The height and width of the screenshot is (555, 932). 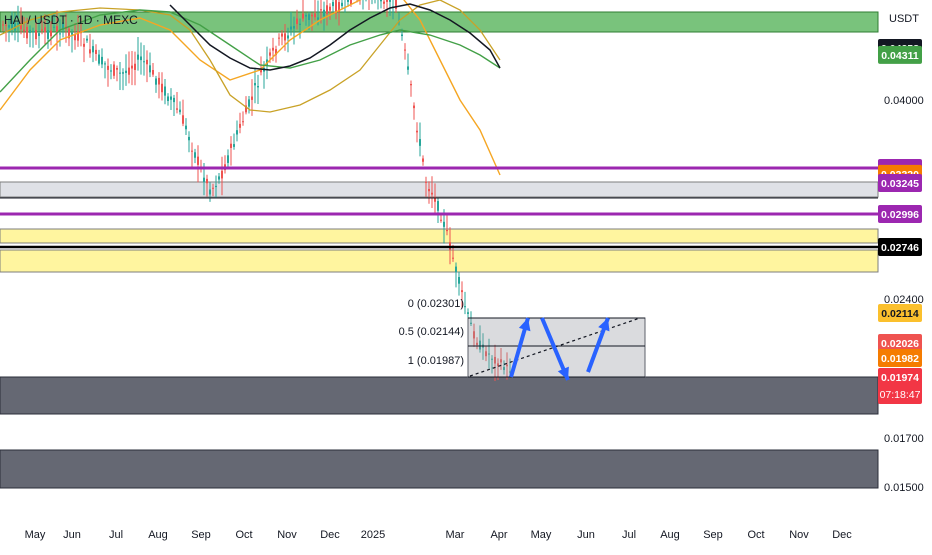 What do you see at coordinates (904, 488) in the screenshot?
I see `y-tick-label: 0.01500` at bounding box center [904, 488].